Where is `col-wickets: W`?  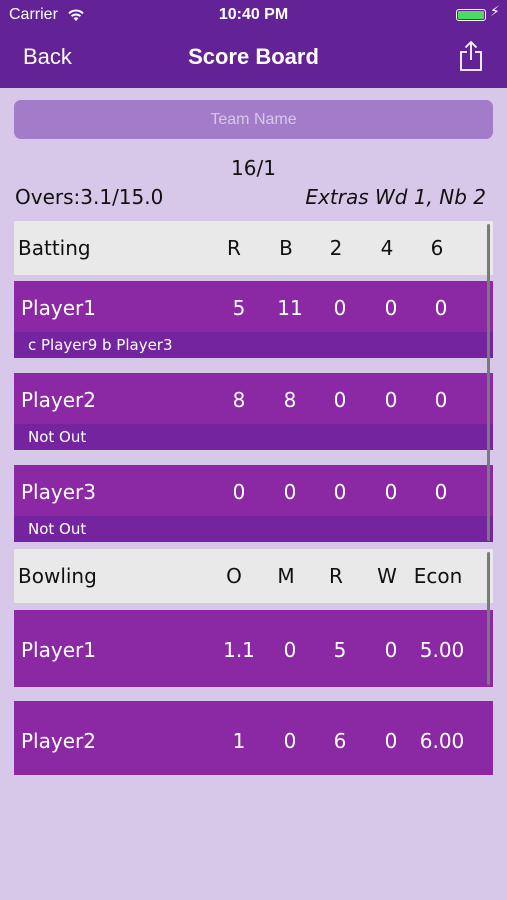 col-wickets: W is located at coordinates (387, 576).